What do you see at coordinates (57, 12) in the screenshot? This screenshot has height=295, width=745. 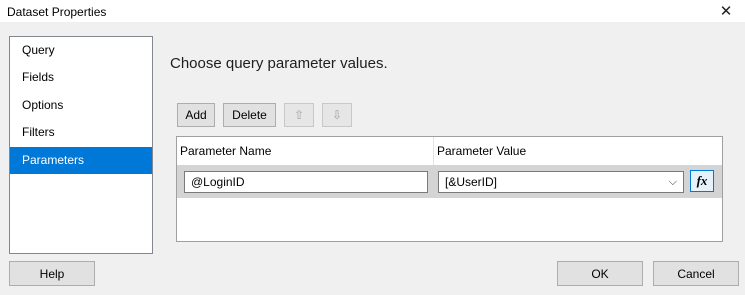 I see `window-title: Dataset Properties` at bounding box center [57, 12].